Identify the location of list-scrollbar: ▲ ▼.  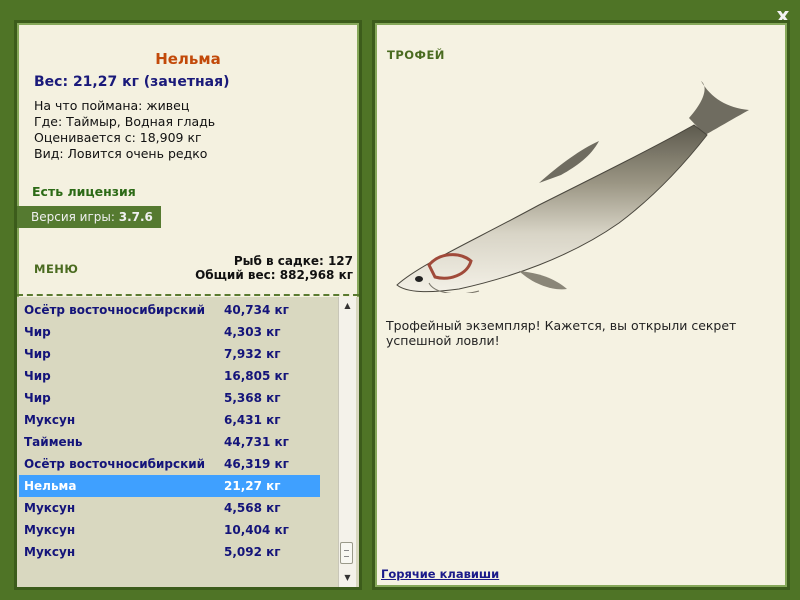
(347, 442).